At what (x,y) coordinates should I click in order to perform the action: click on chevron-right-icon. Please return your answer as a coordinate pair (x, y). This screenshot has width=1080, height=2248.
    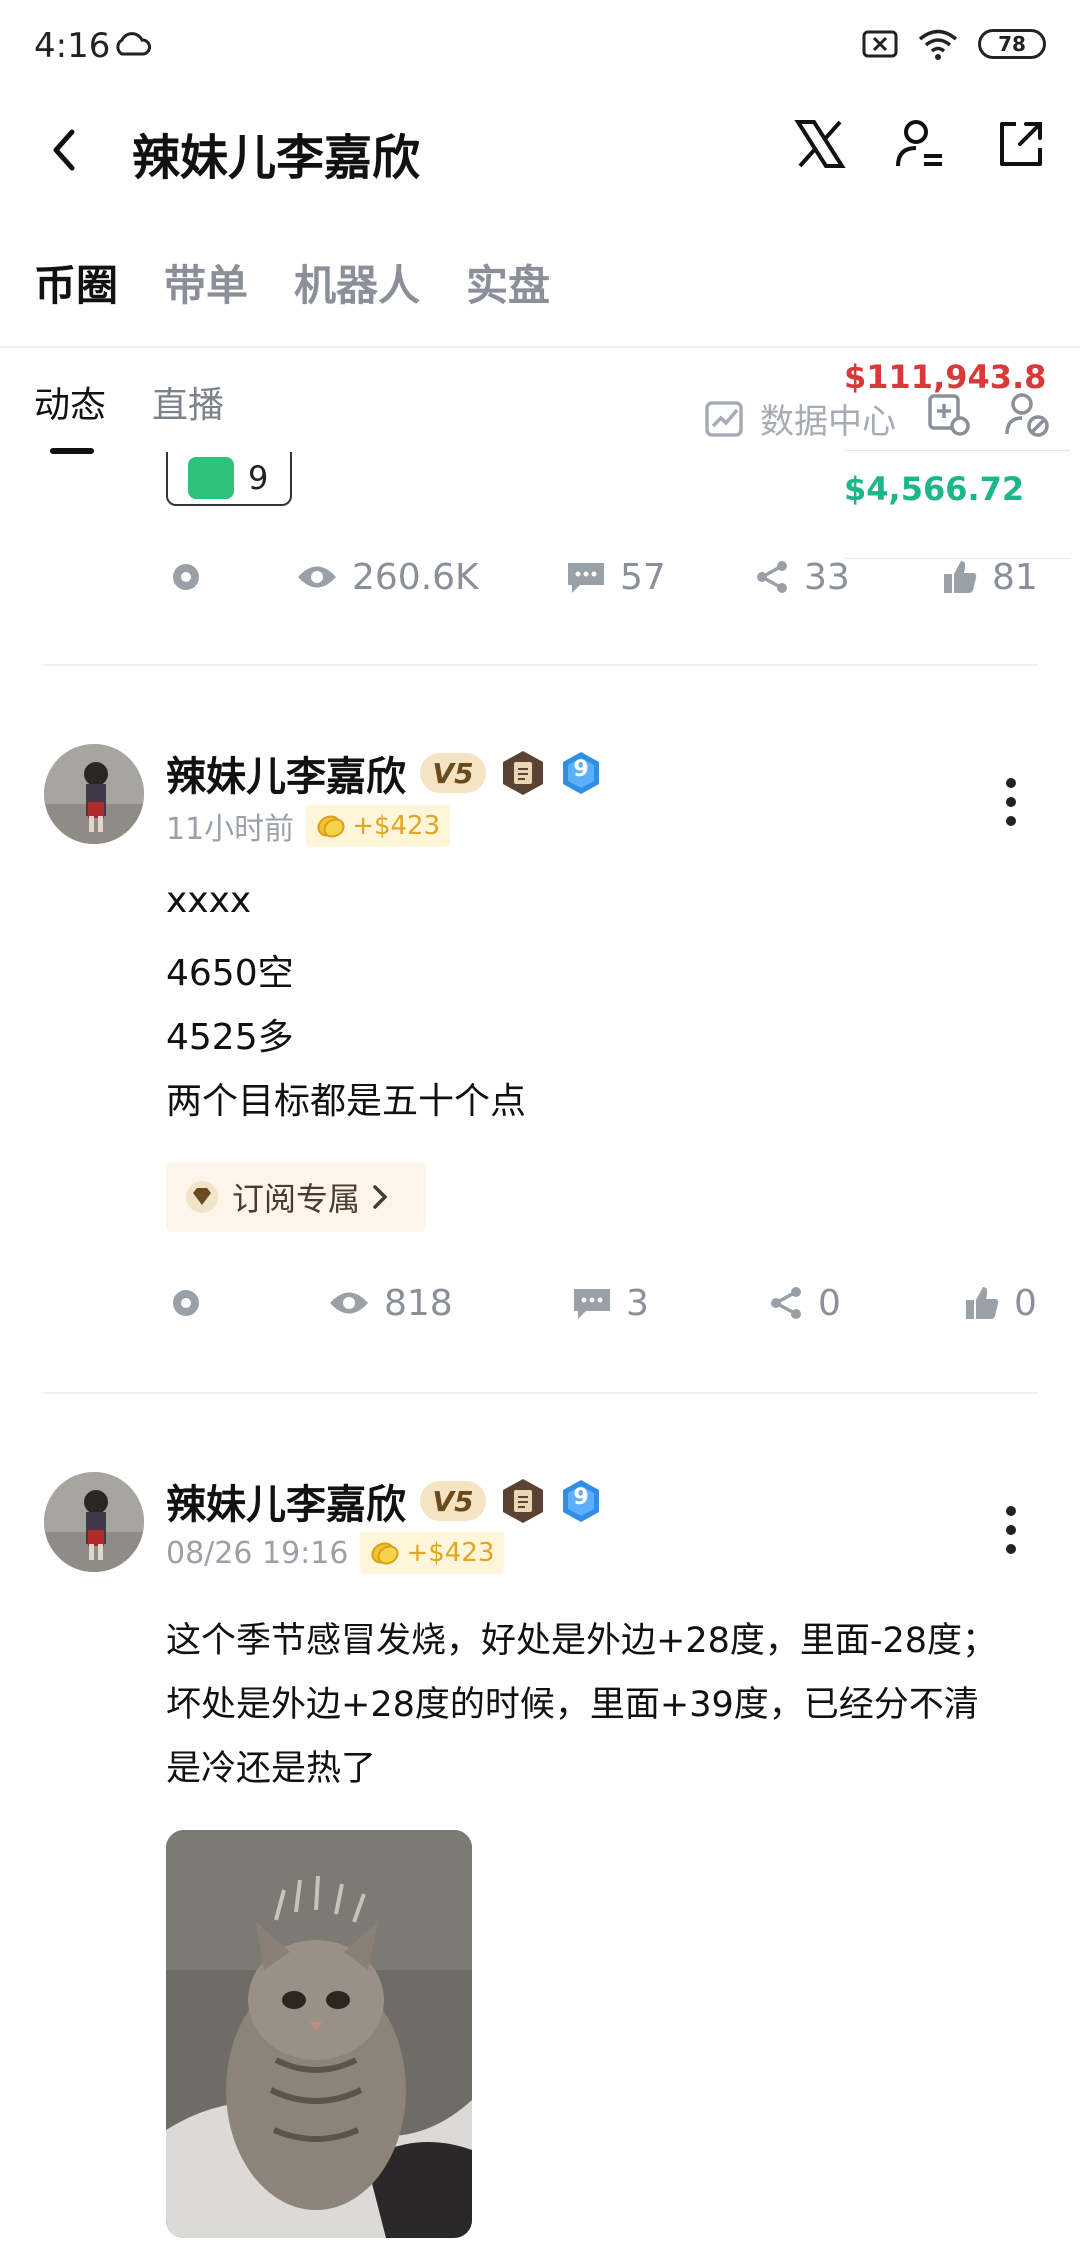
    Looking at the image, I should click on (380, 1197).